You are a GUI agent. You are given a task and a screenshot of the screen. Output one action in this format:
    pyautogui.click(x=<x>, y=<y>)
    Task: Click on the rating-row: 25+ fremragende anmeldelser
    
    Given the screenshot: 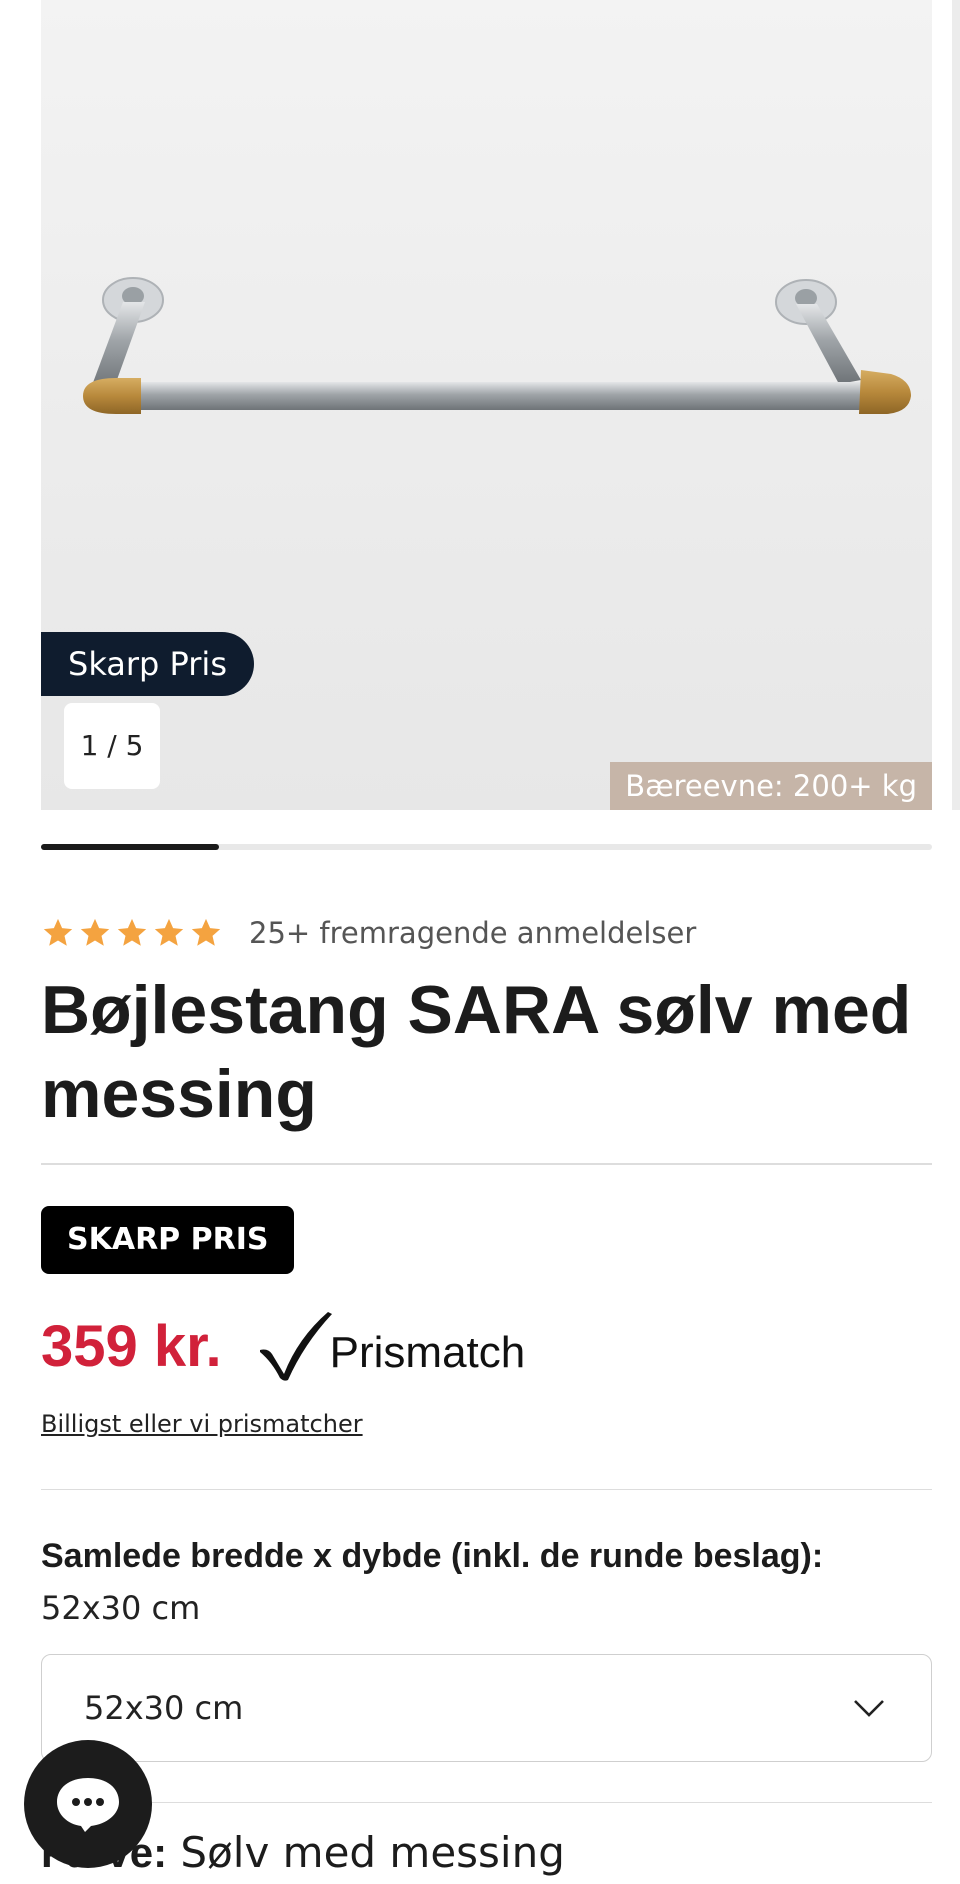 What is the action you would take?
    pyautogui.click(x=368, y=933)
    